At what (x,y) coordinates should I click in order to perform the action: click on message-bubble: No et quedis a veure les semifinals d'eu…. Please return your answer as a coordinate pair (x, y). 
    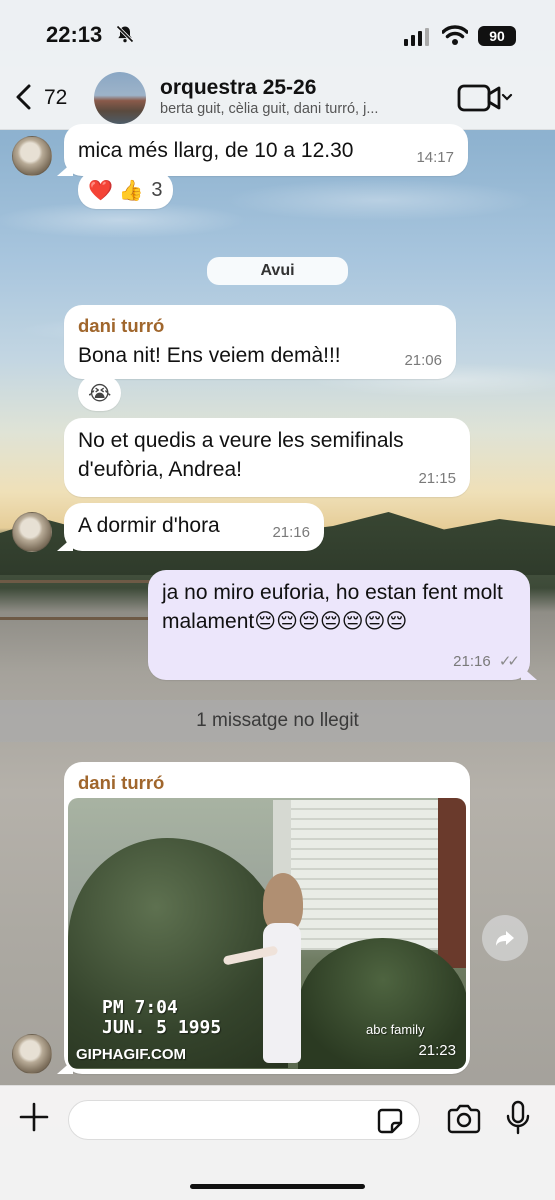
    Looking at the image, I should click on (267, 457).